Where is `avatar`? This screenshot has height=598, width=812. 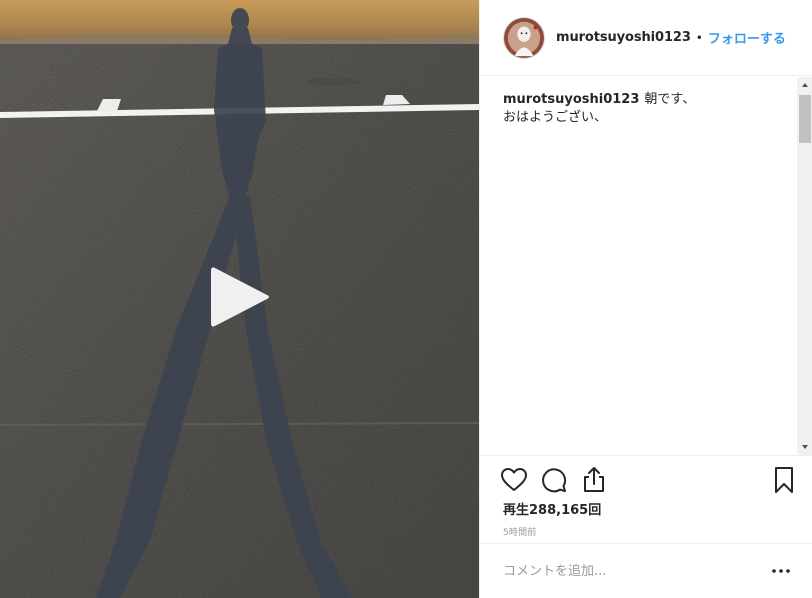 avatar is located at coordinates (524, 37).